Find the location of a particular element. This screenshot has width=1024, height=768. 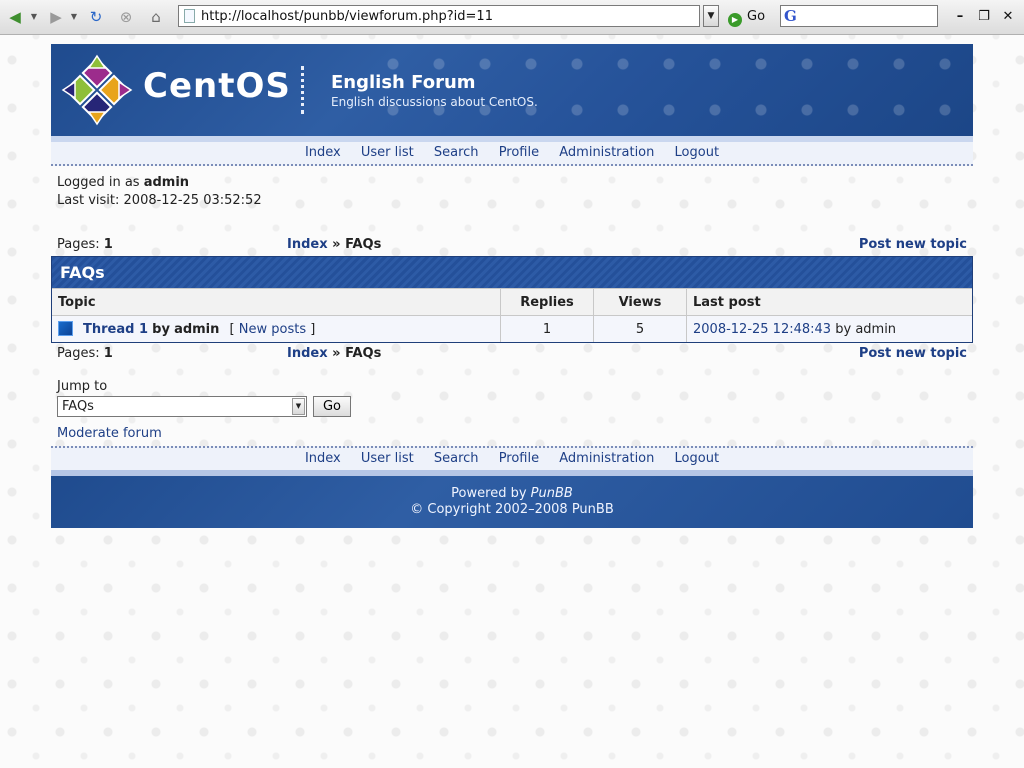

post-new-topic-link-bottom: Post new topic is located at coordinates (913, 354).